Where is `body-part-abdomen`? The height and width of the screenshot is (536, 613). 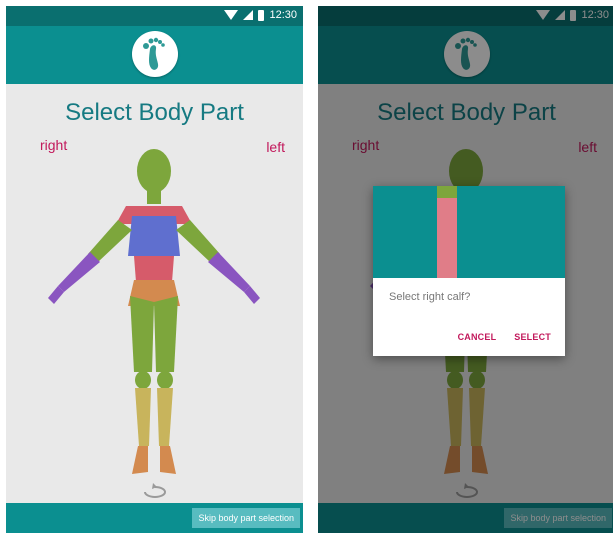 body-part-abdomen is located at coordinates (154, 269).